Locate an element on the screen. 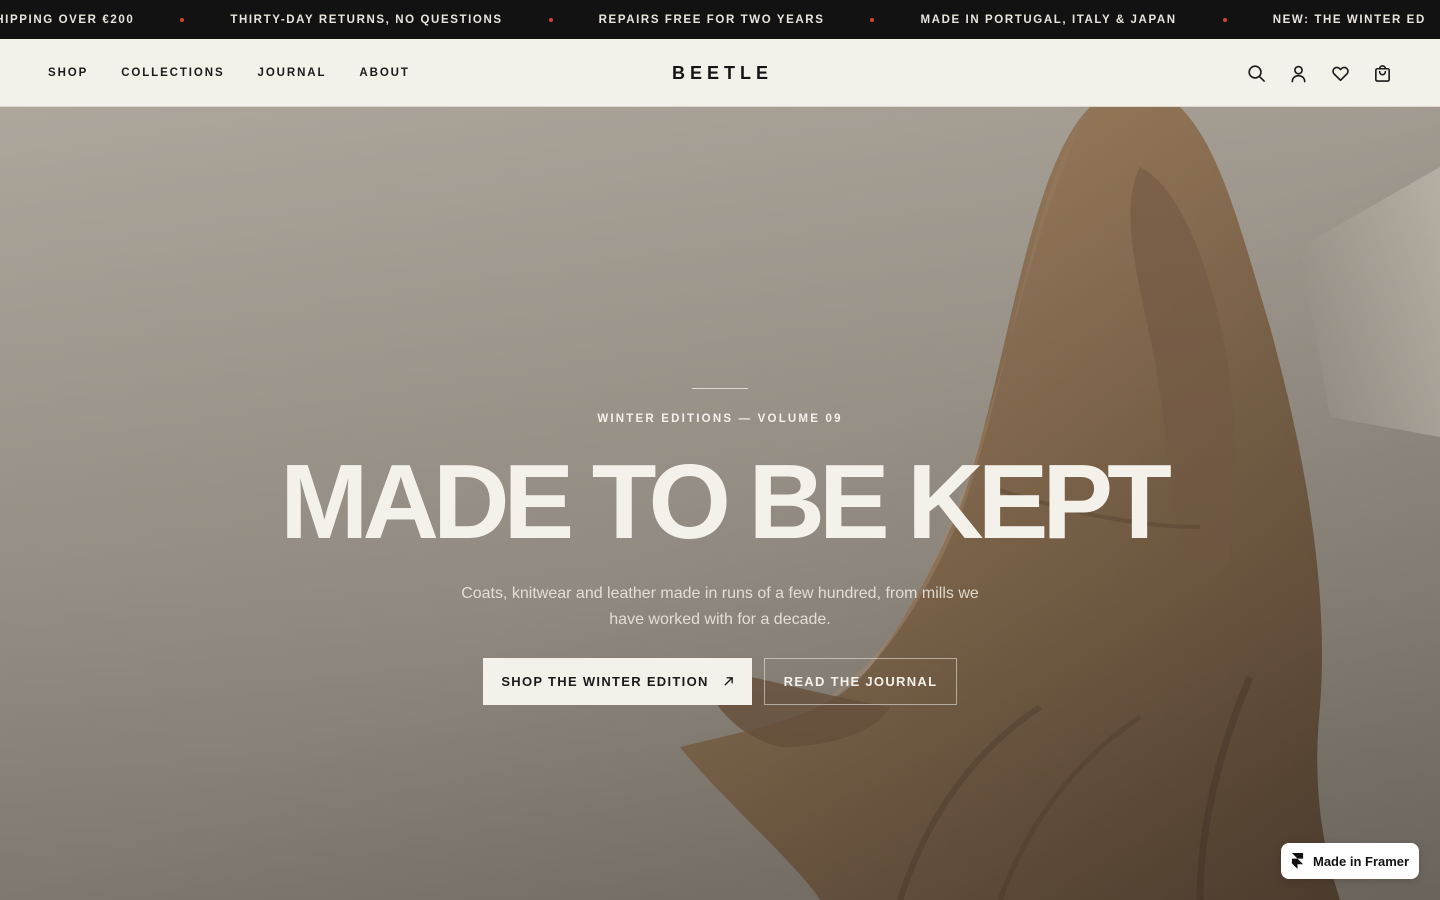 Image resolution: width=1440 pixels, height=900 pixels. announcement-item: MADE IN PORTUGAL, ITALY & JAPAN is located at coordinates (1048, 19).